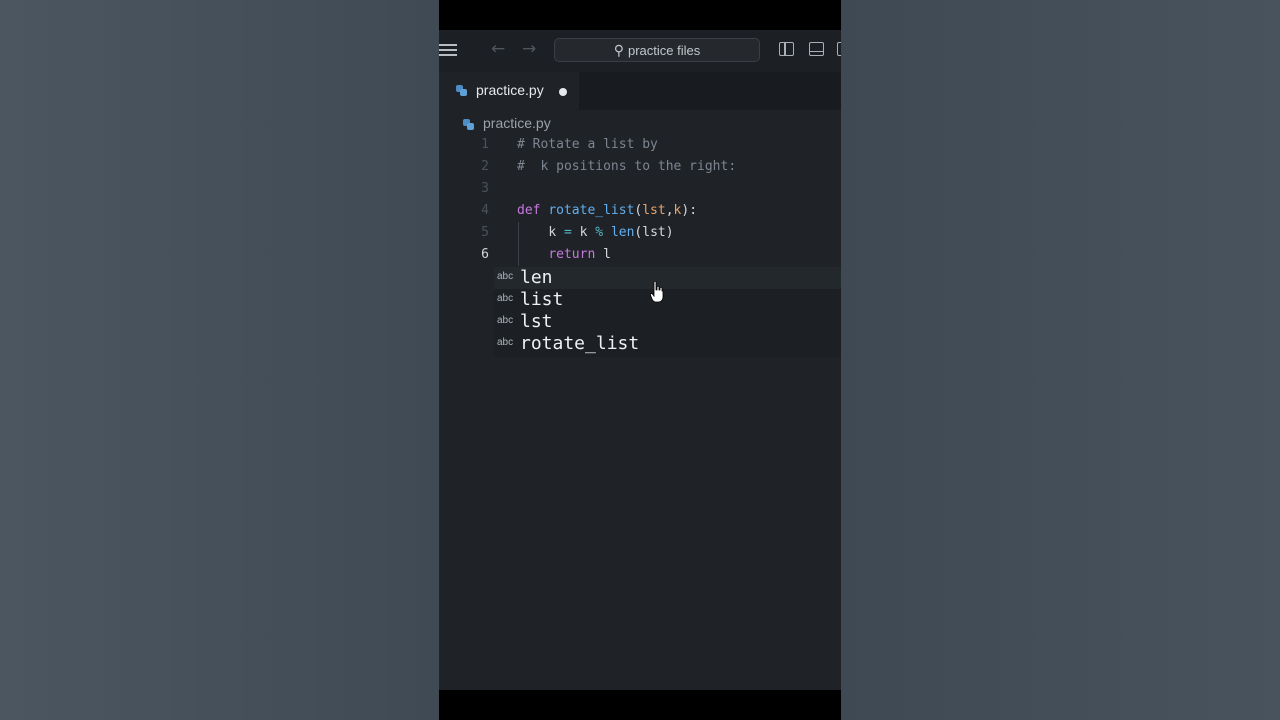  I want to click on menu-icon, so click(448, 51).